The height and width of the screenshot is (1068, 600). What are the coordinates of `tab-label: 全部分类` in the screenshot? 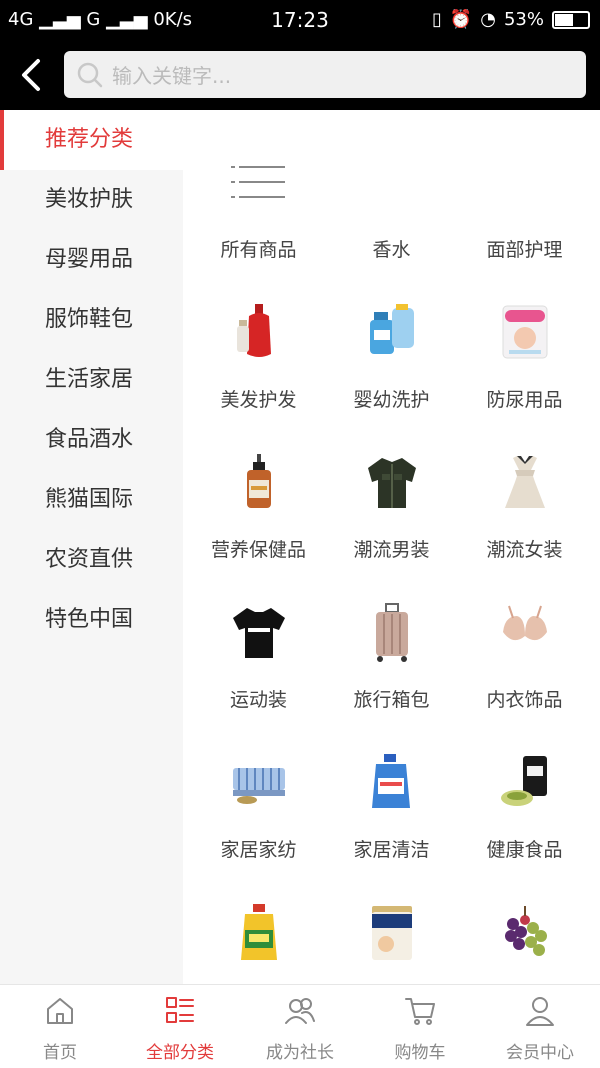 It's located at (180, 1053).